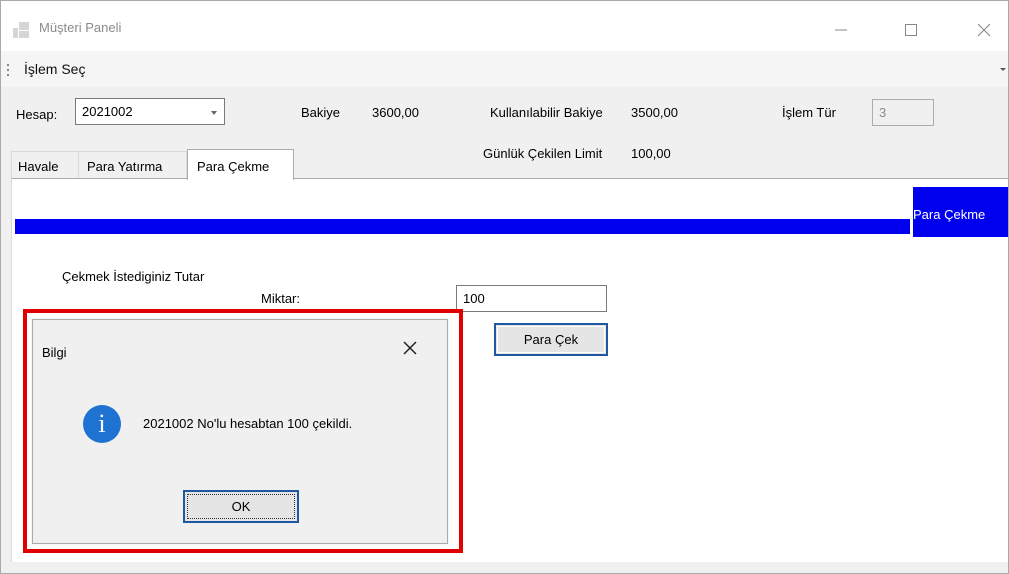  What do you see at coordinates (462, 226) in the screenshot?
I see `header-bar` at bounding box center [462, 226].